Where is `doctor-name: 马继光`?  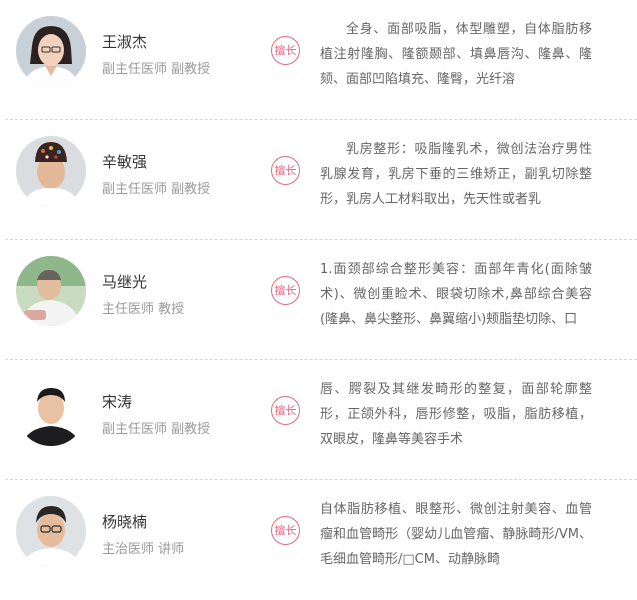 doctor-name: 马继光 is located at coordinates (124, 281).